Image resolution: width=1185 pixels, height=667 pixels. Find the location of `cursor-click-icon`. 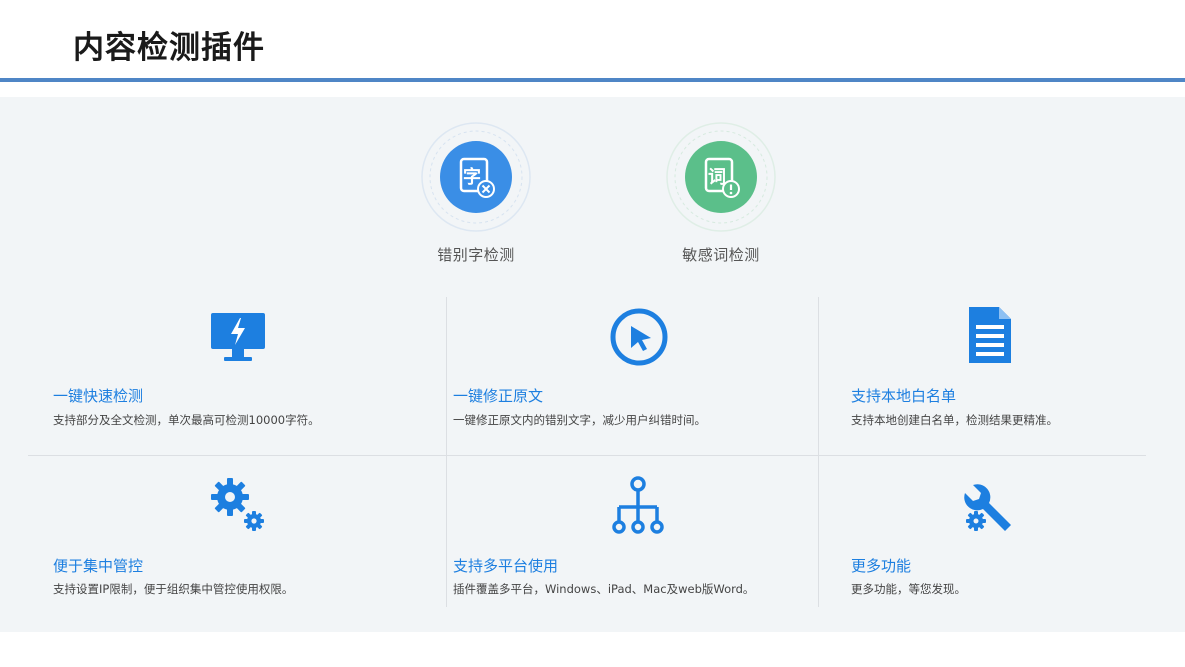

cursor-click-icon is located at coordinates (639, 337).